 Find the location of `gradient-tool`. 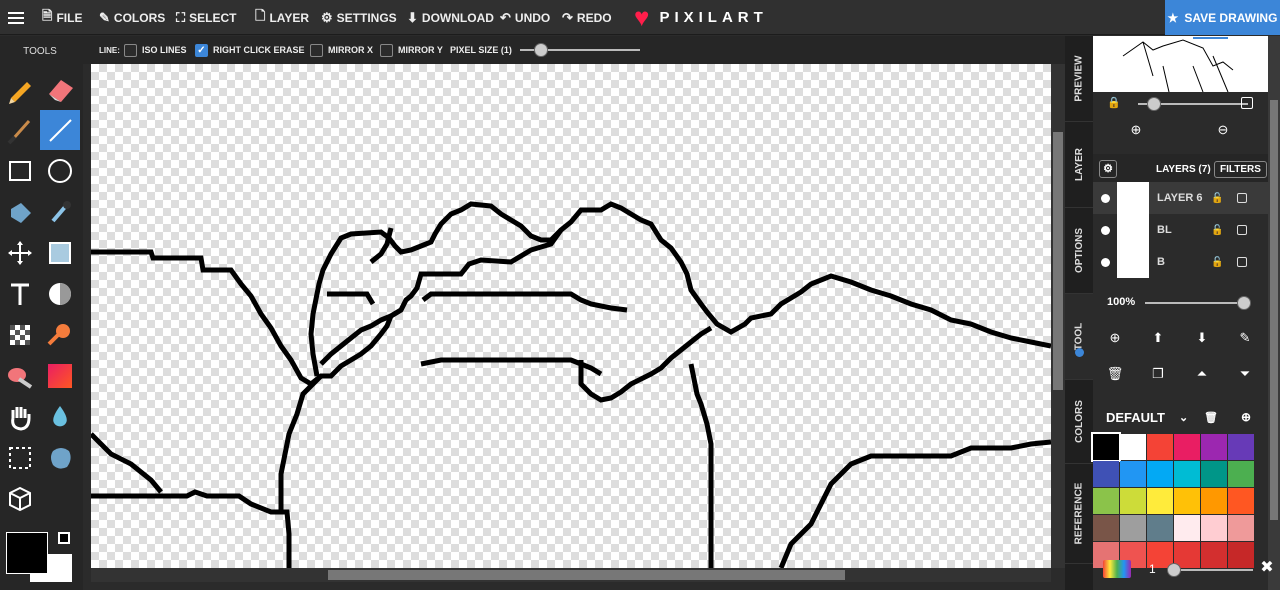

gradient-tool is located at coordinates (60, 376).